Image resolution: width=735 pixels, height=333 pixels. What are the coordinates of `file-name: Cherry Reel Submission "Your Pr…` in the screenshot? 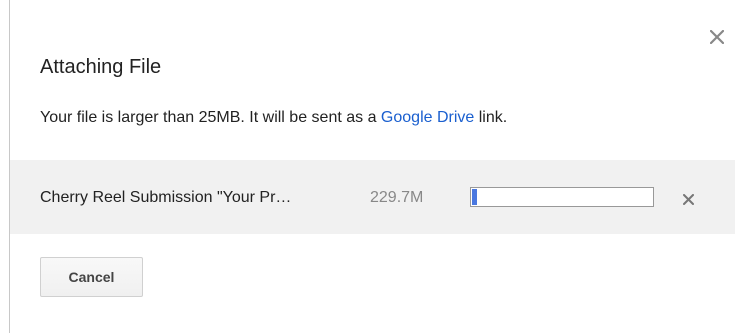 It's located at (166, 197).